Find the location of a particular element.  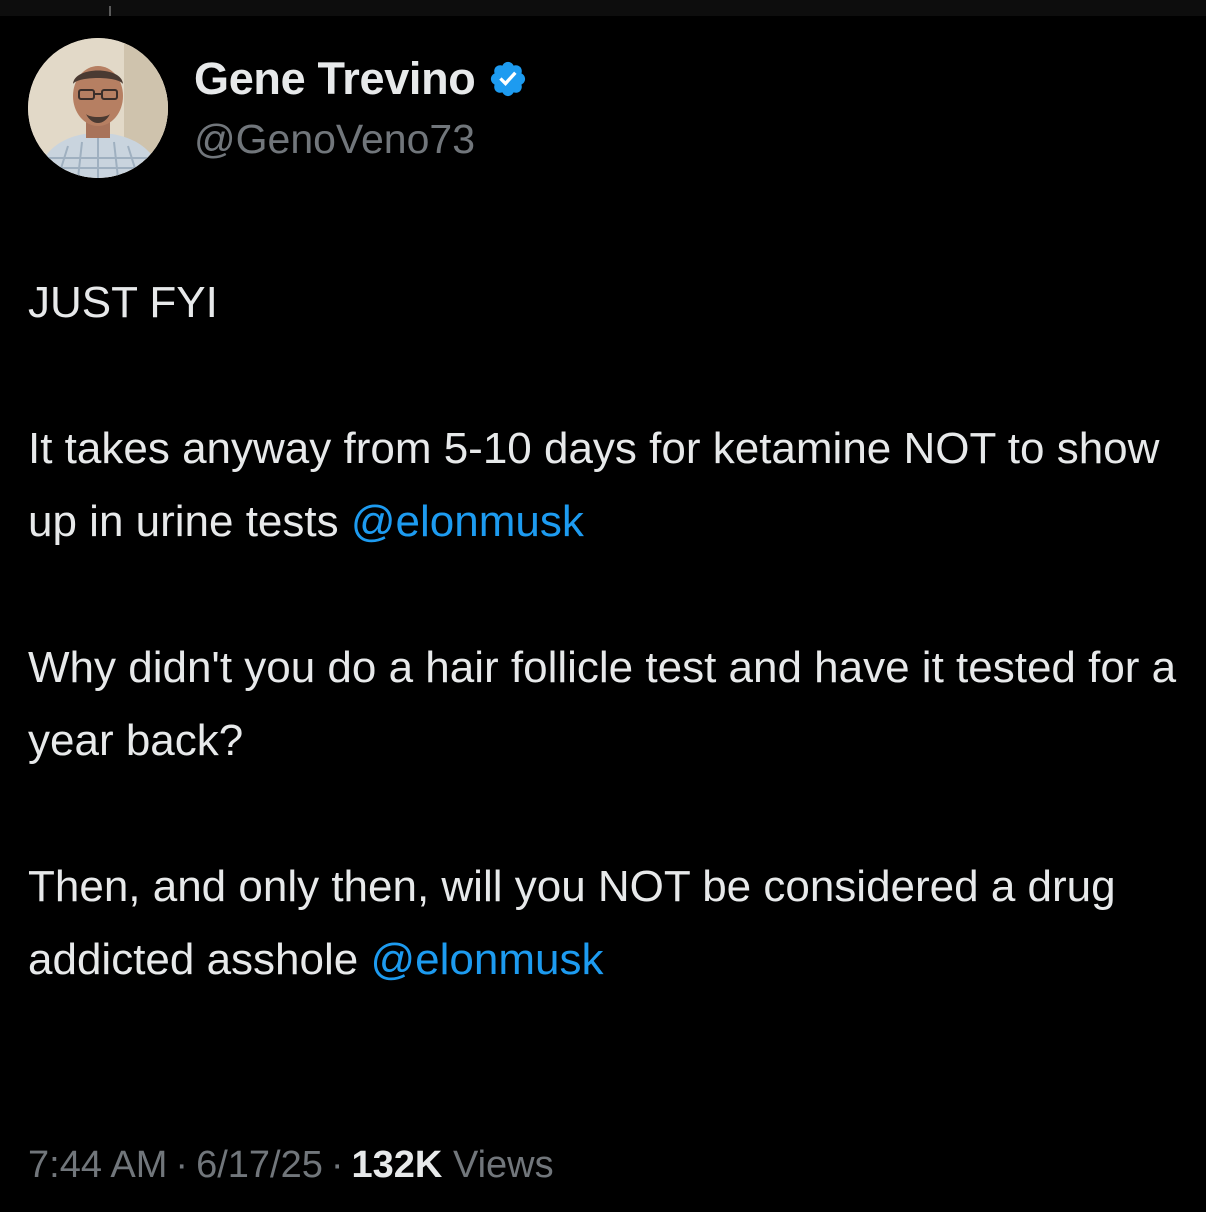

avatar is located at coordinates (98, 108).